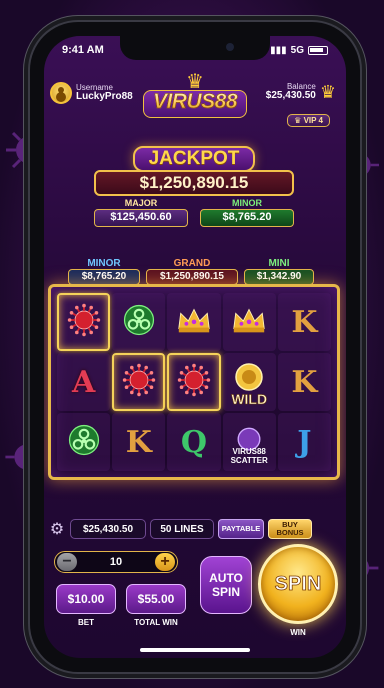  I want to click on letter-symbol: Q, so click(194, 442).